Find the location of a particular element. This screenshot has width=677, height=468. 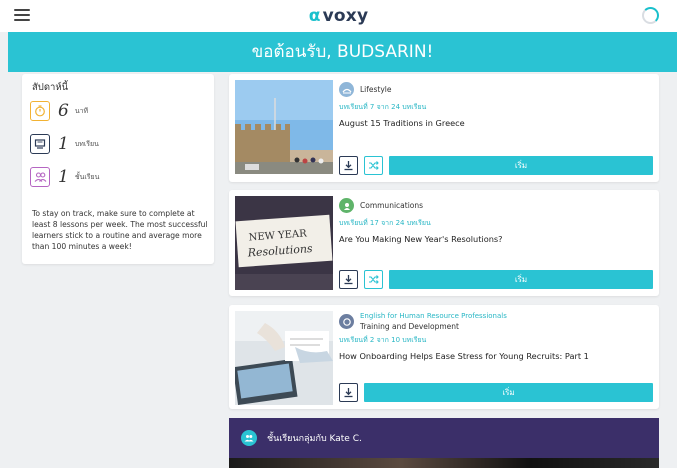

hr-course-icon is located at coordinates (346, 321).